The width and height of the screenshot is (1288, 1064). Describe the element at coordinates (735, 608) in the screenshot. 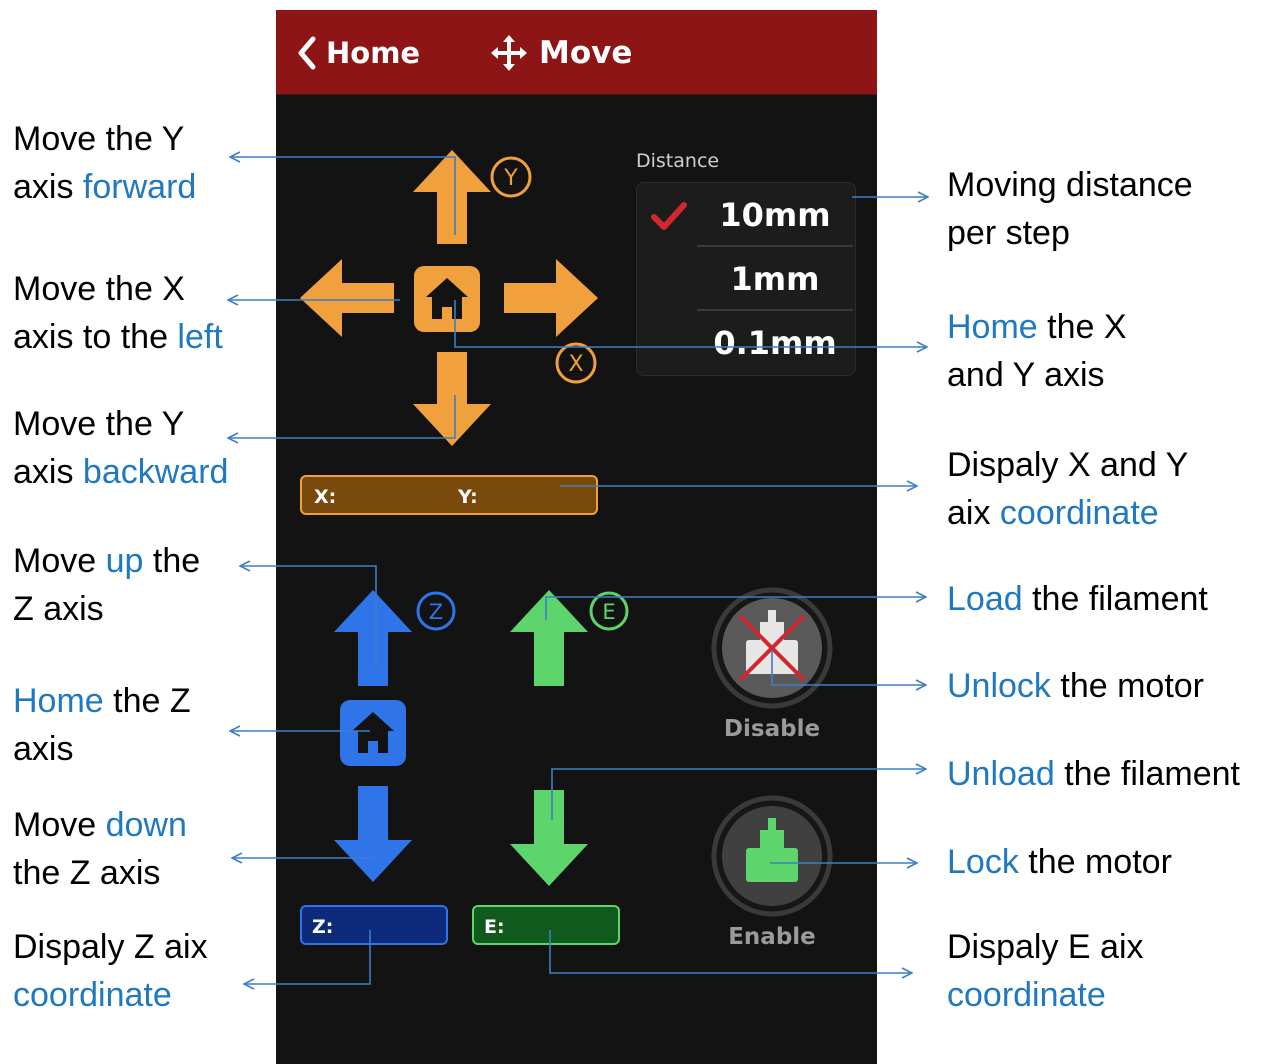

I see `callout-load-filament` at that location.